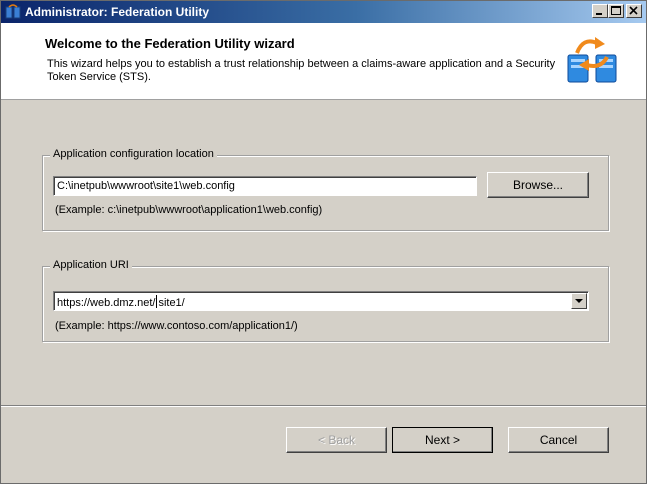 The height and width of the screenshot is (484, 647). What do you see at coordinates (133, 154) in the screenshot?
I see `config-location-legend: Application configuration location` at bounding box center [133, 154].